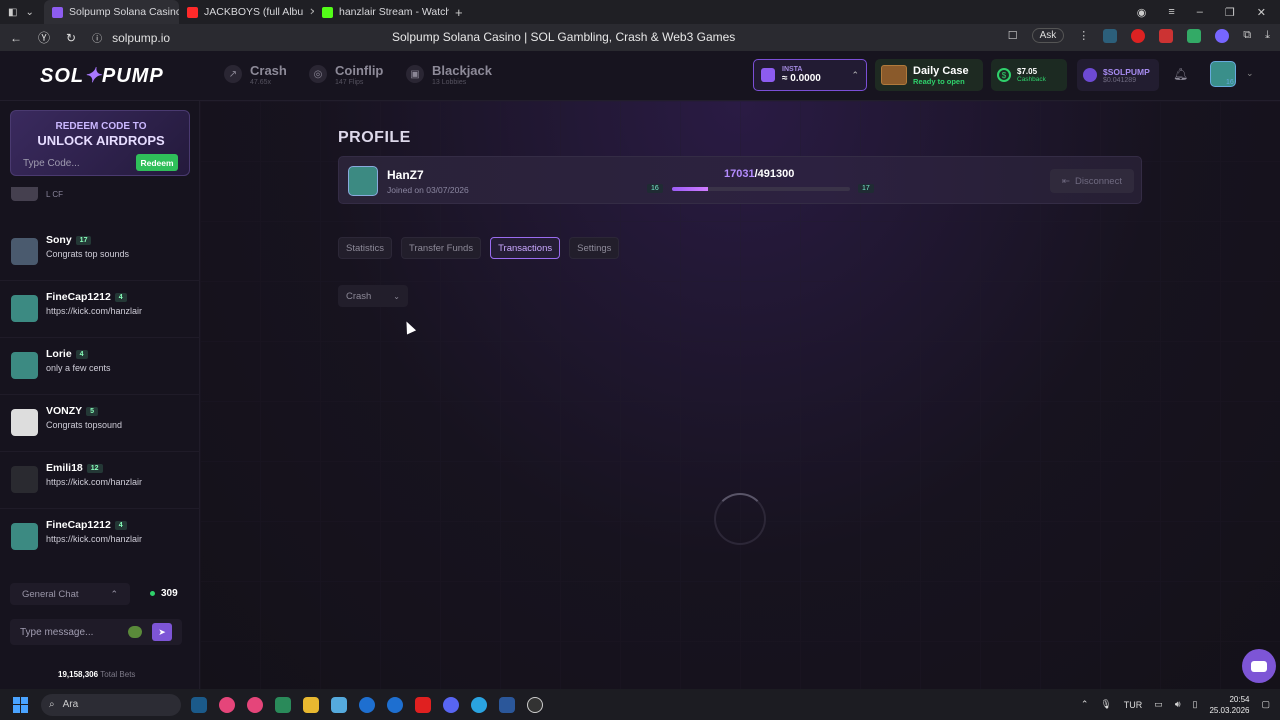 The width and height of the screenshot is (1280, 720). Describe the element at coordinates (22, 12) in the screenshot. I see `browser-menu: ◧ ⌄` at that location.